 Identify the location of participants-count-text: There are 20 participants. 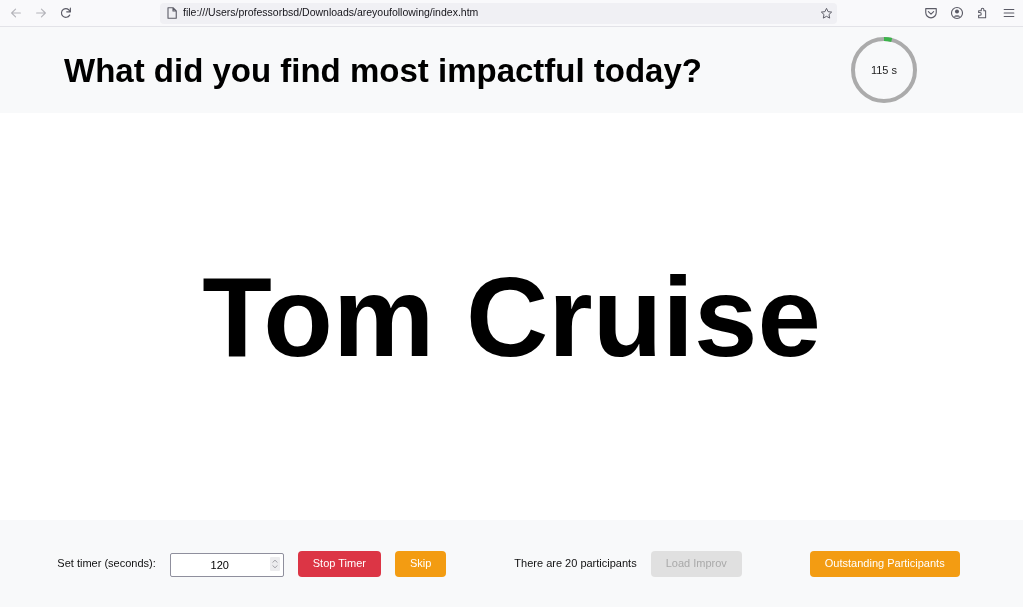
(575, 564).